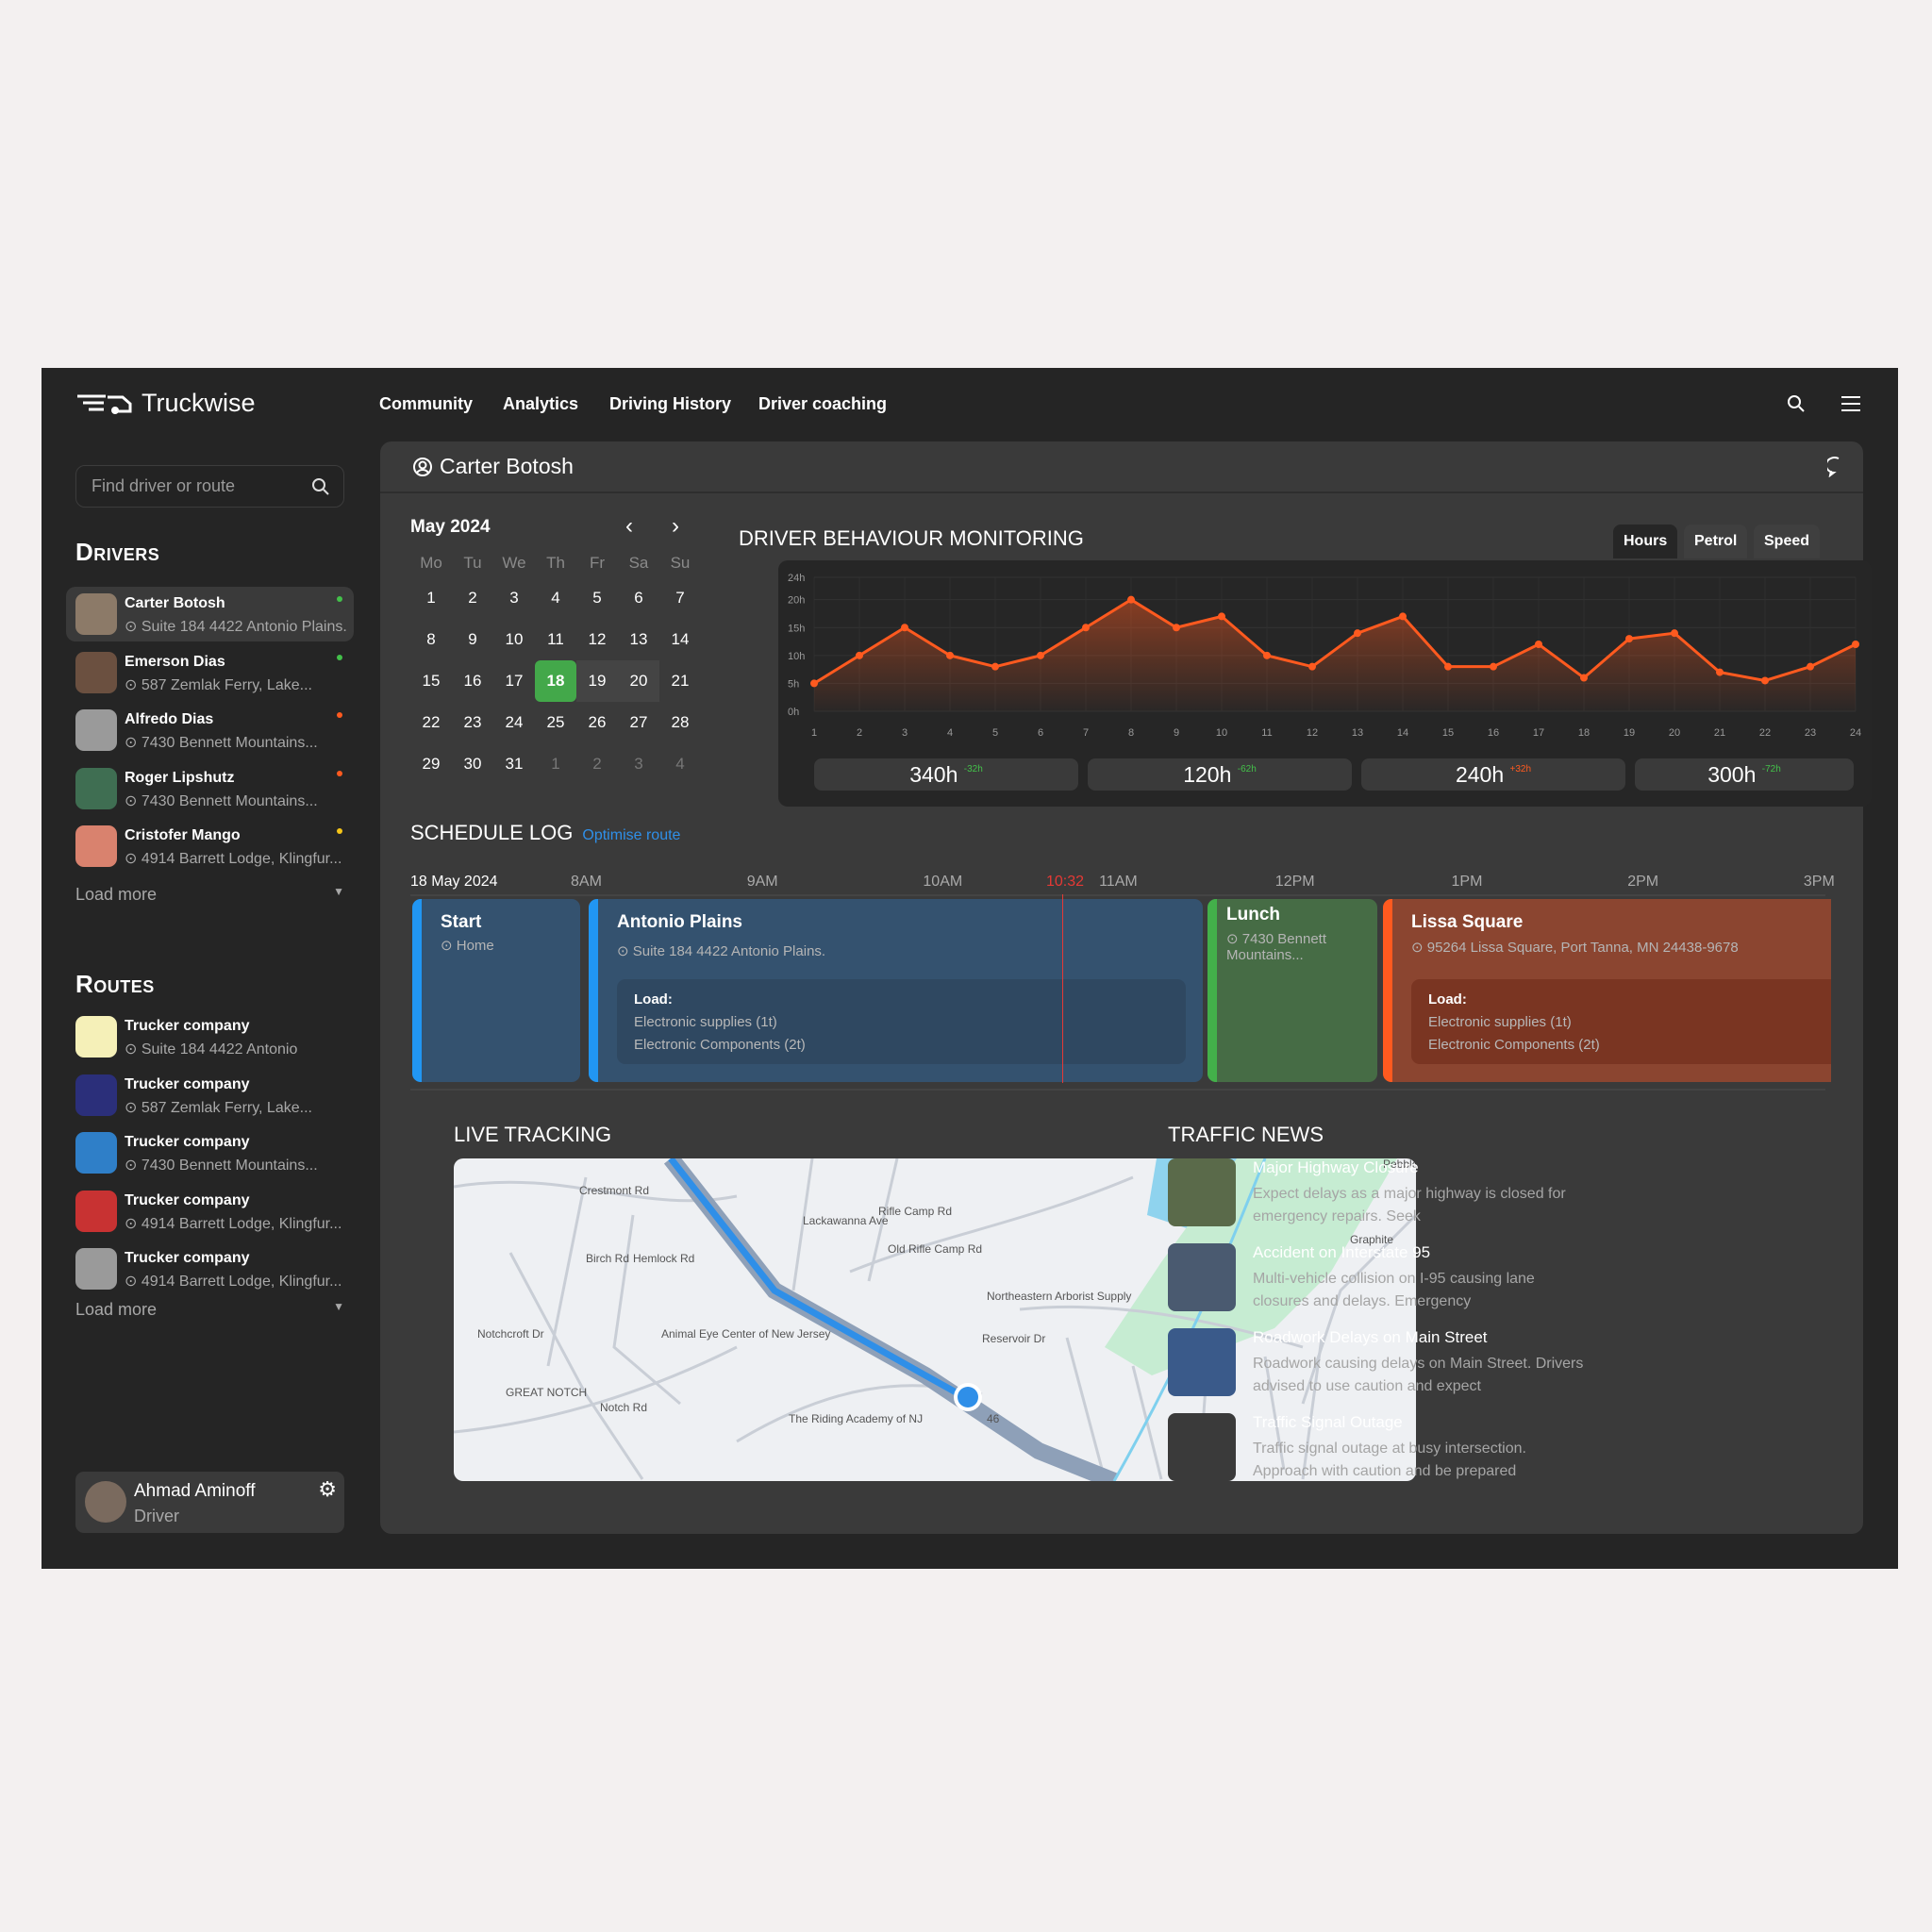 This screenshot has width=1932, height=1932. I want to click on calendar-day: 19, so click(597, 681).